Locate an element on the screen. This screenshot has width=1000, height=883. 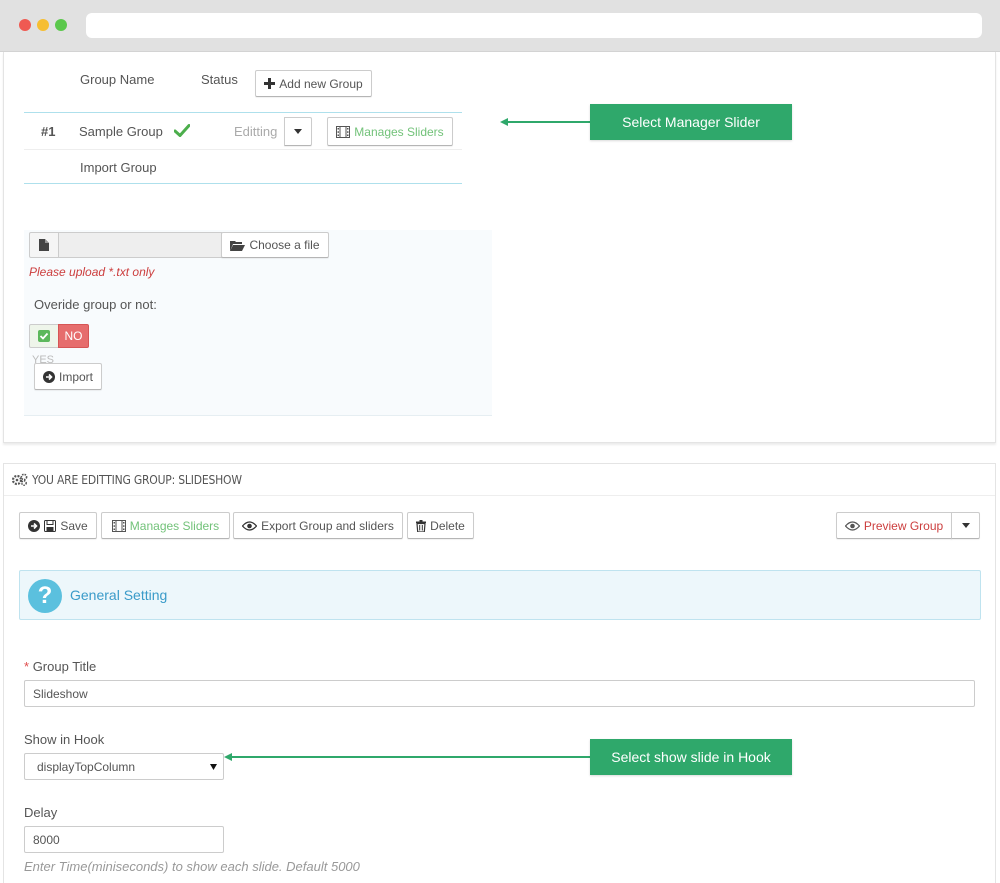
toolbar-manages-sliders-label: Manages Sliders is located at coordinates (174, 525).